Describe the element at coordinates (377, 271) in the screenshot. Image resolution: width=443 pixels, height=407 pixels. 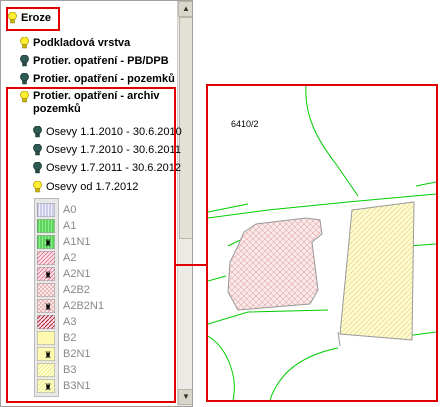
I see `parcel-b3` at that location.